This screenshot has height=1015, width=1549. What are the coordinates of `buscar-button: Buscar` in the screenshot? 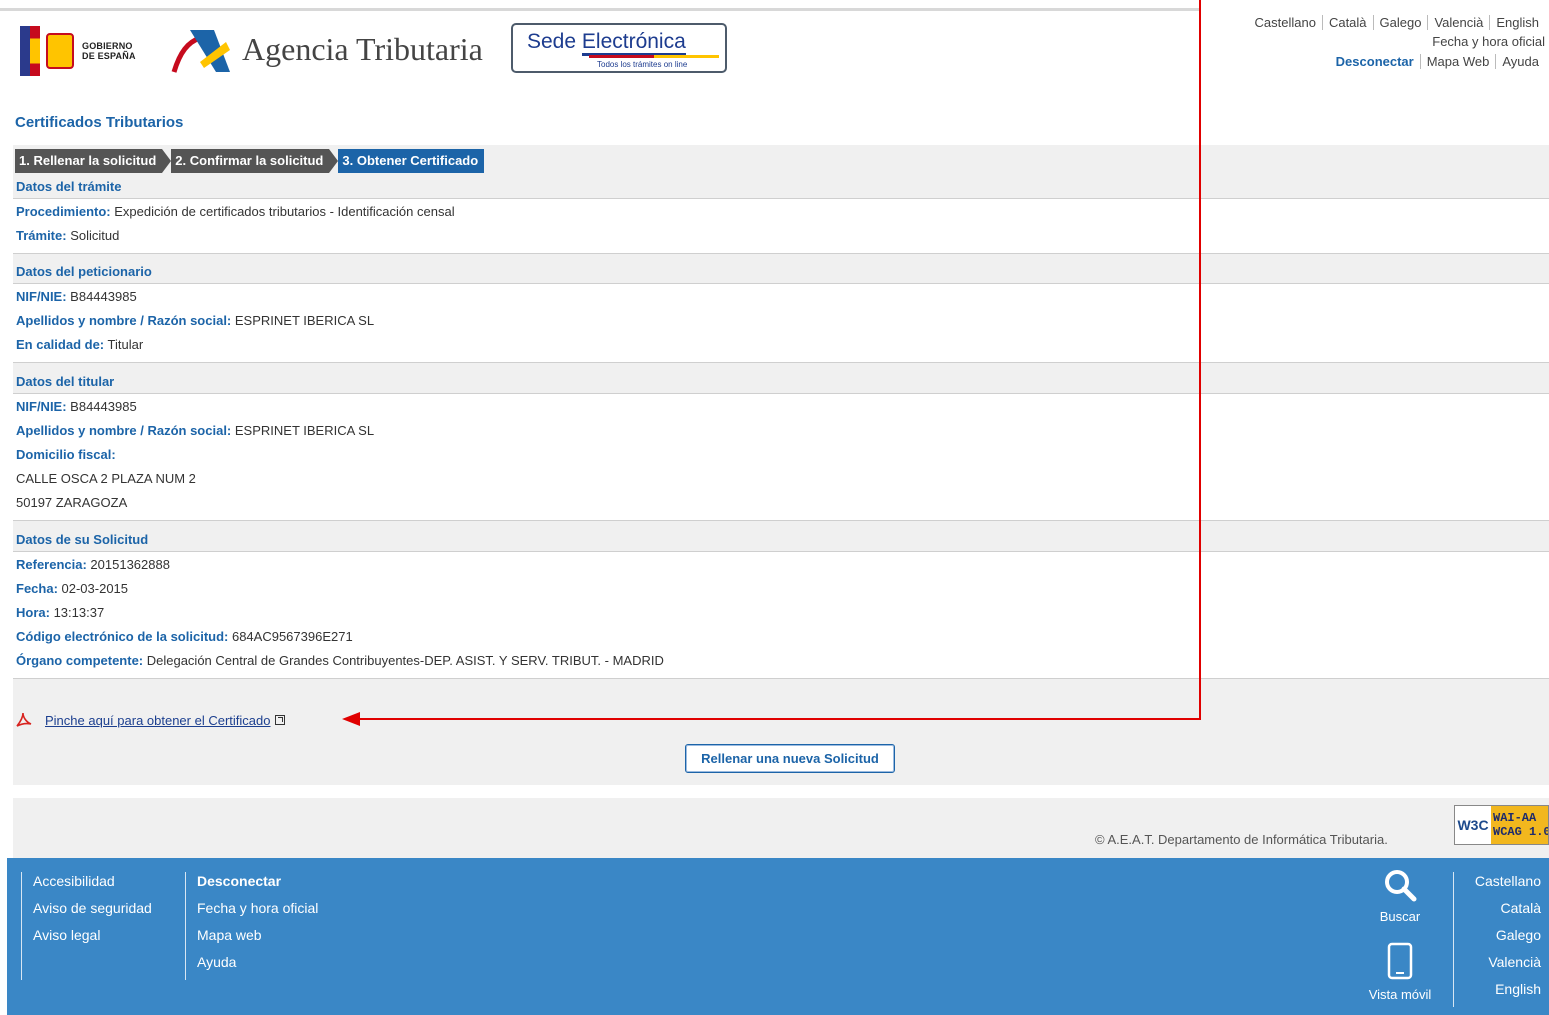 It's located at (1400, 896).